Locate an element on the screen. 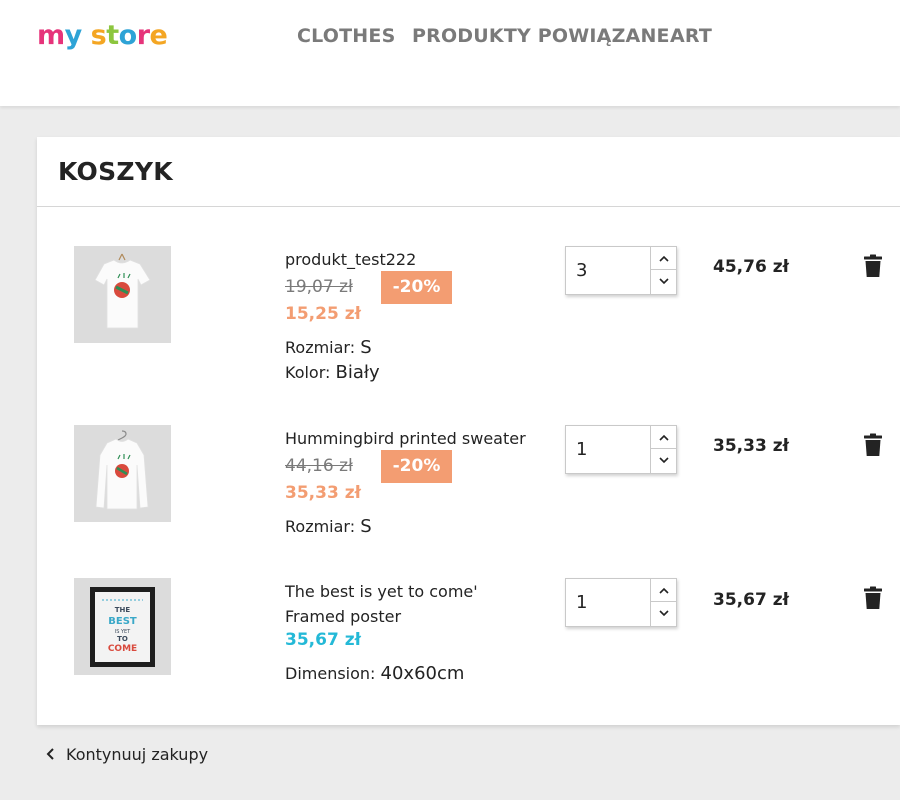 The width and height of the screenshot is (900, 800). attribute-value: 40x60cm is located at coordinates (422, 673).